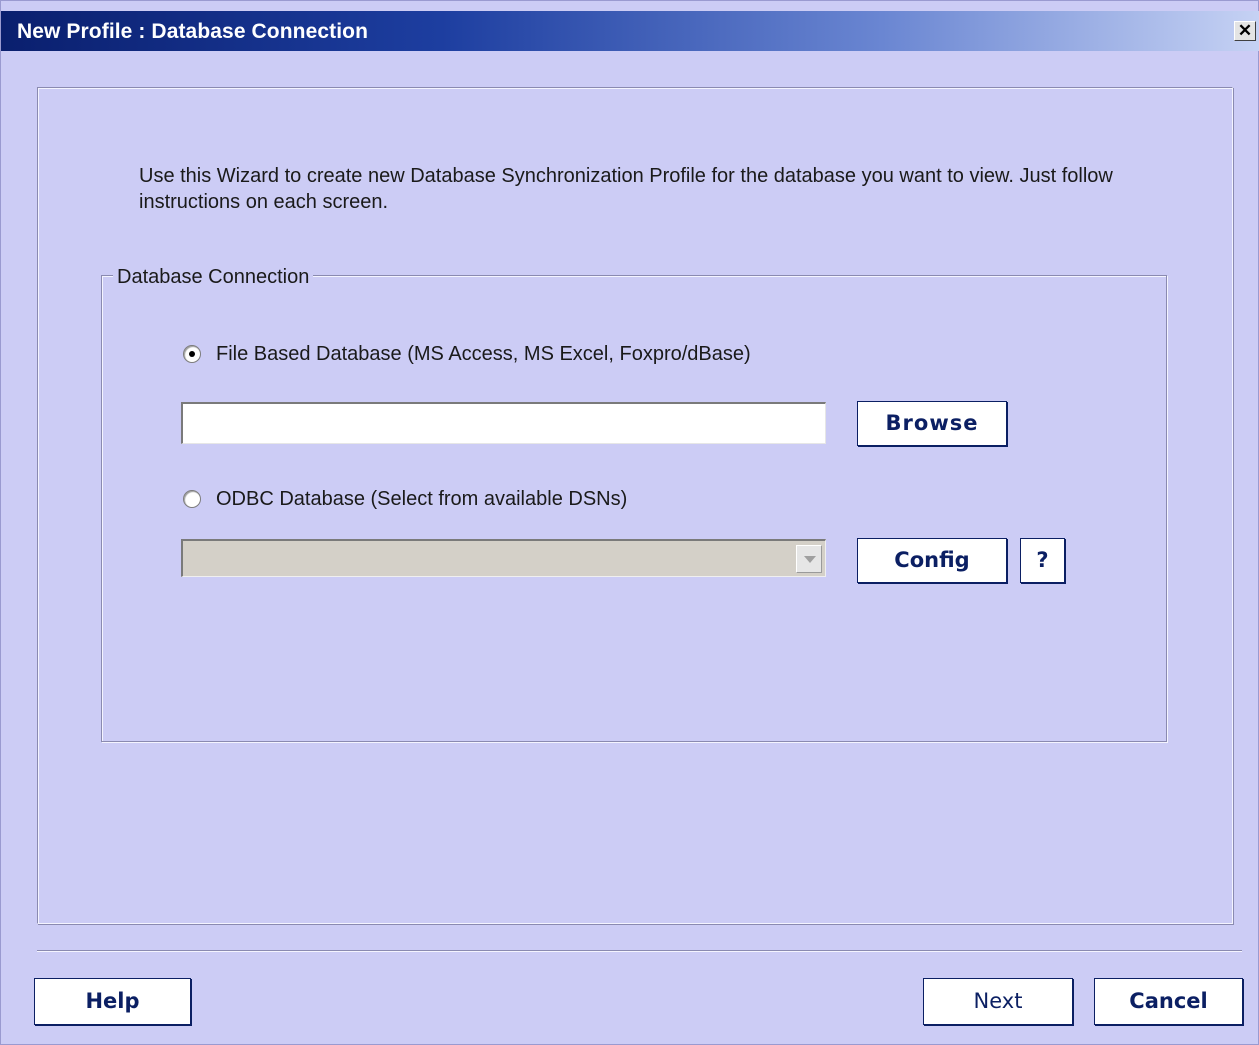  What do you see at coordinates (932, 560) in the screenshot?
I see `config-button: Config` at bounding box center [932, 560].